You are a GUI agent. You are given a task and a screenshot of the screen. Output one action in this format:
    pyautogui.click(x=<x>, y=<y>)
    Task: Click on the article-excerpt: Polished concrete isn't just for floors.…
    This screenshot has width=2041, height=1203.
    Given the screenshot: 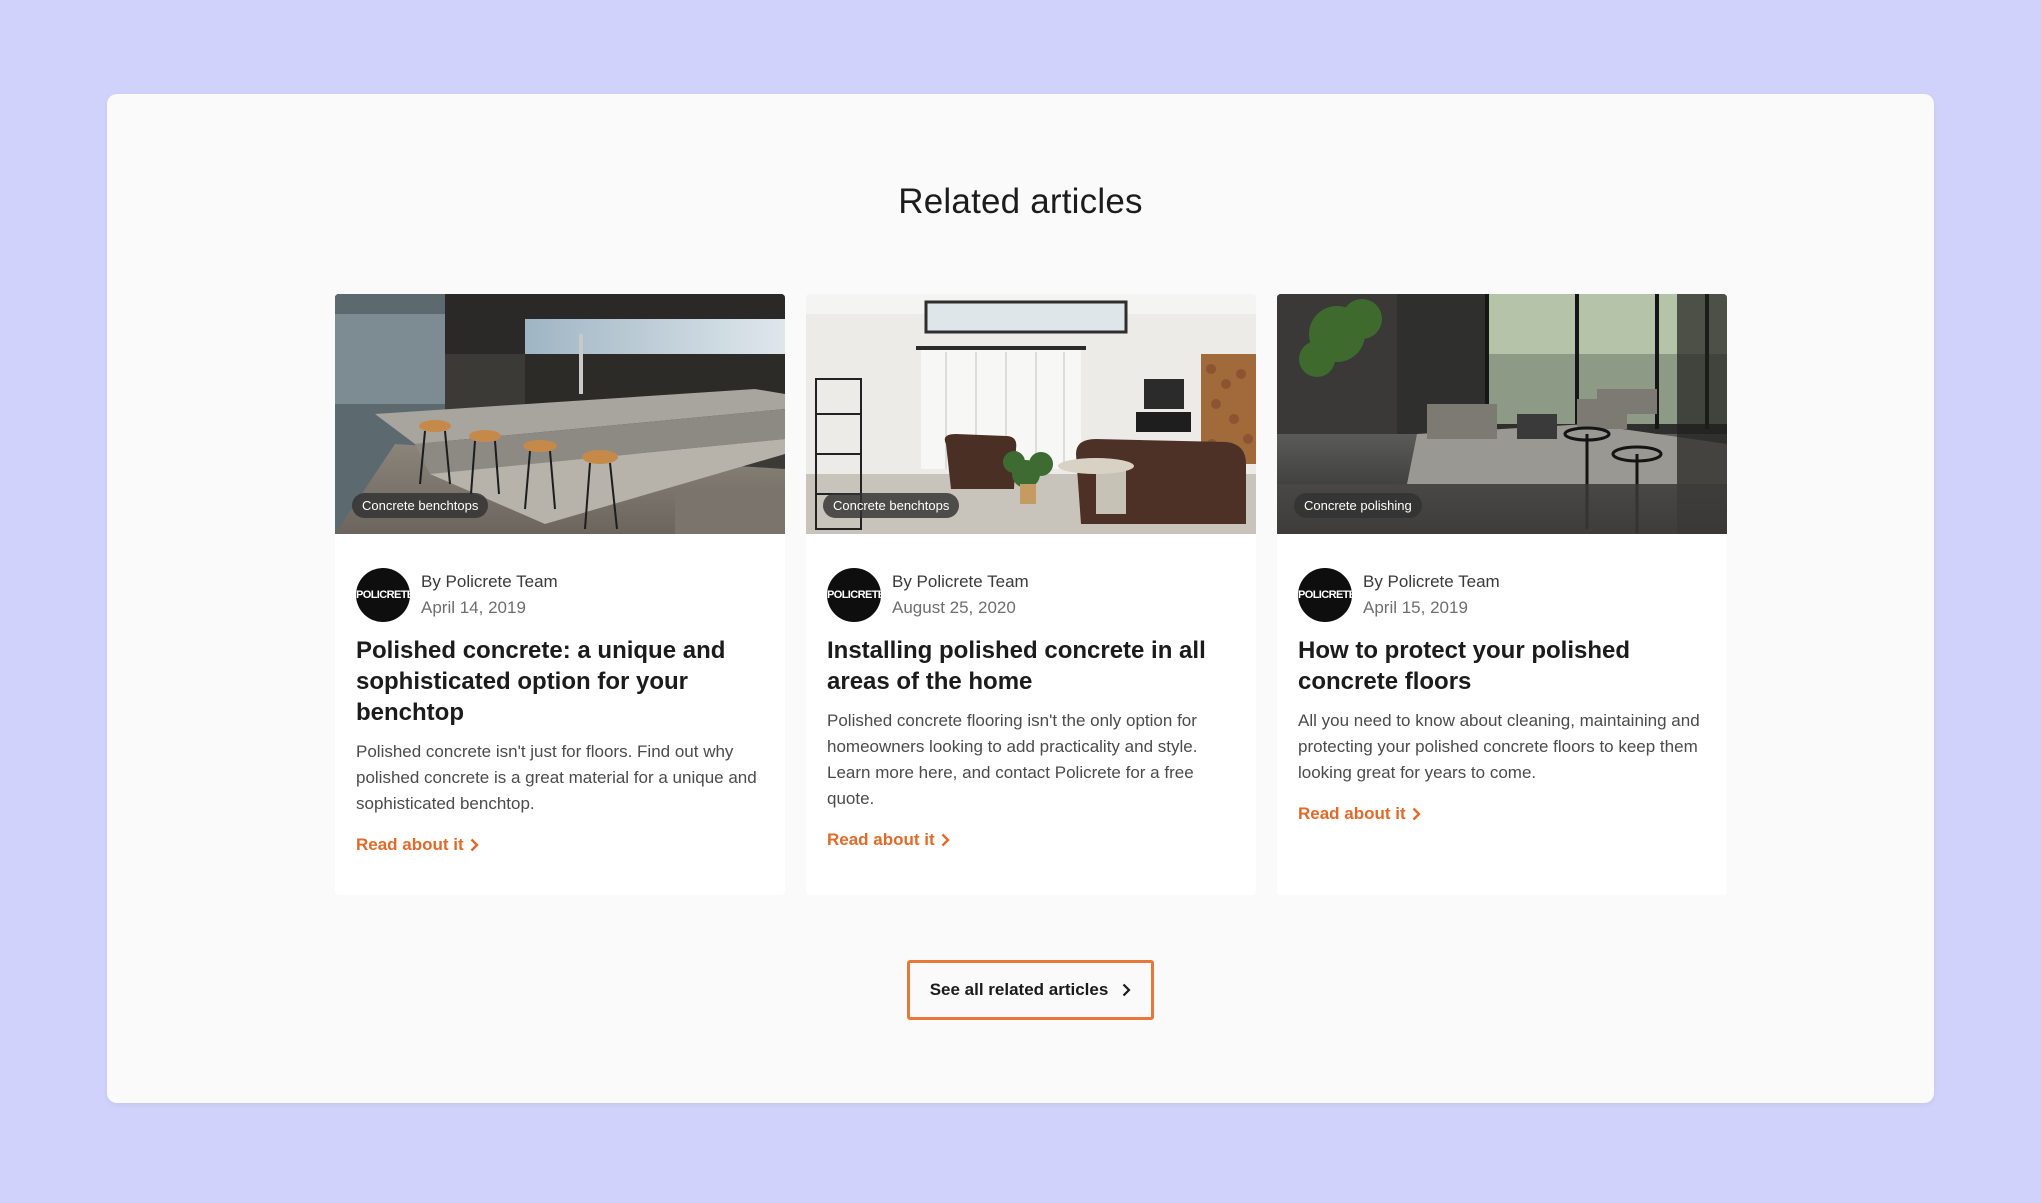 What is the action you would take?
    pyautogui.click(x=556, y=777)
    